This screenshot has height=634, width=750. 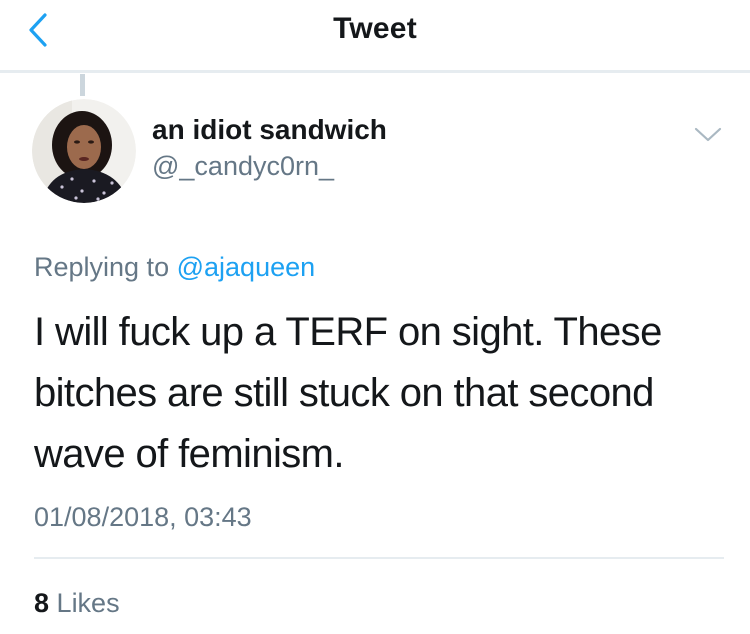 I want to click on header-bar: Tweet, so click(x=375, y=36).